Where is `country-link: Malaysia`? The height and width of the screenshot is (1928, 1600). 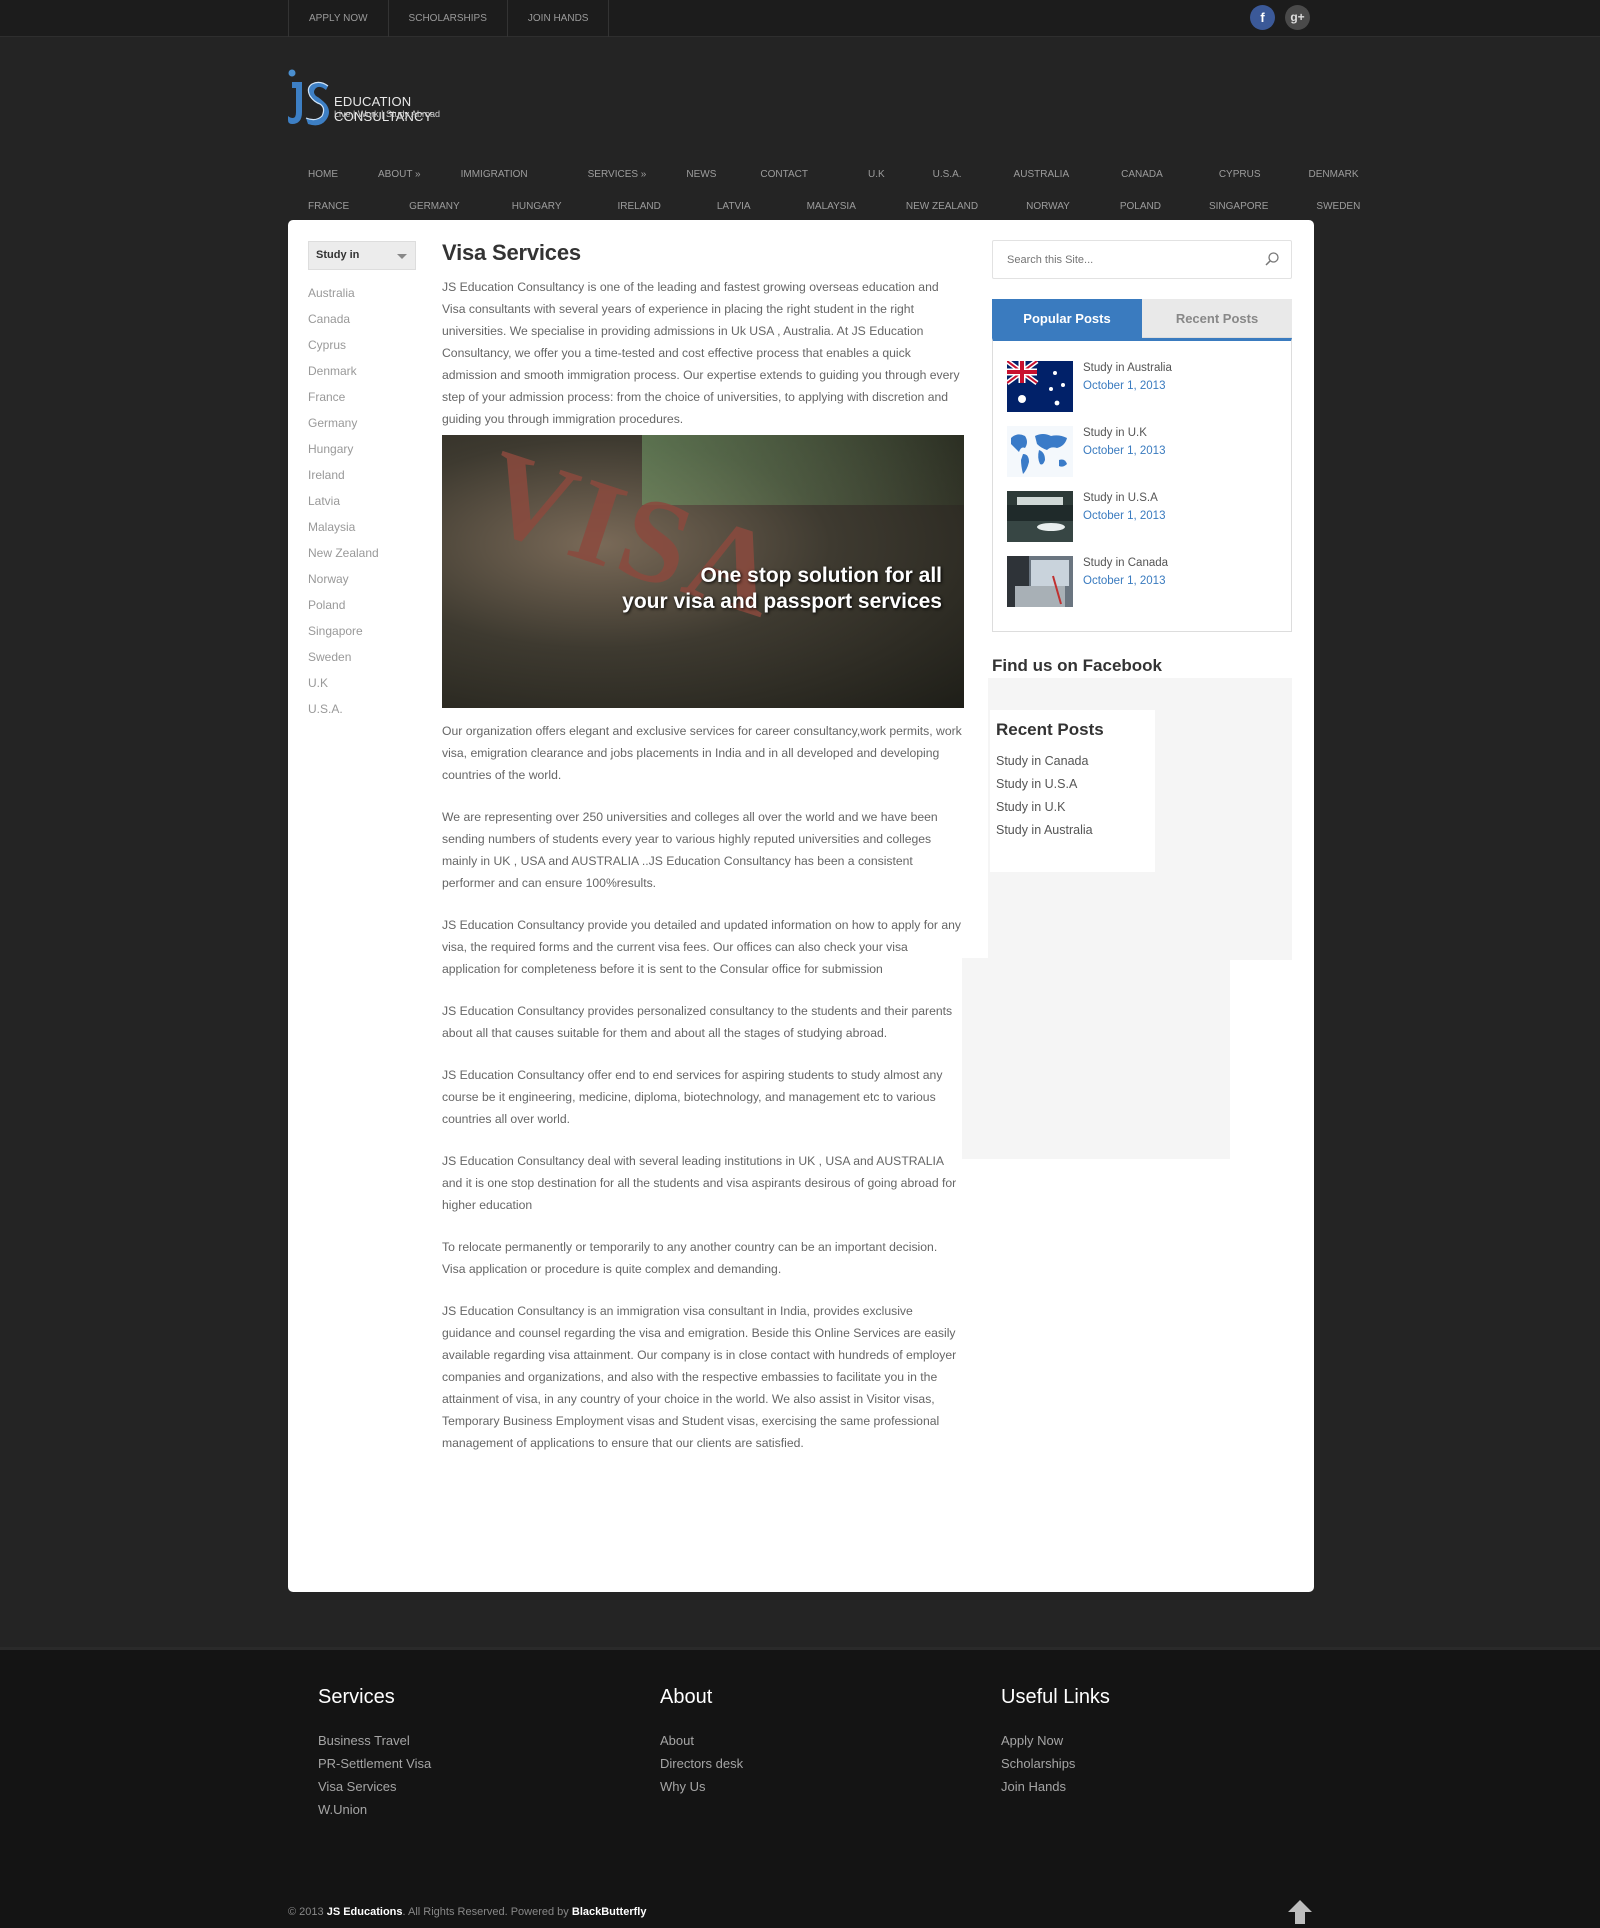 country-link: Malaysia is located at coordinates (362, 527).